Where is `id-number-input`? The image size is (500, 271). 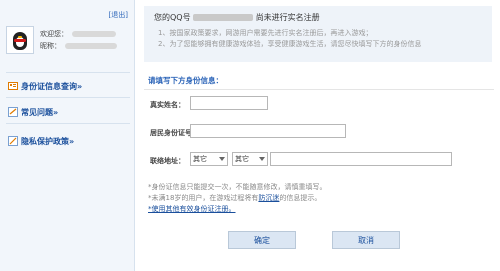 id-number-input is located at coordinates (268, 131).